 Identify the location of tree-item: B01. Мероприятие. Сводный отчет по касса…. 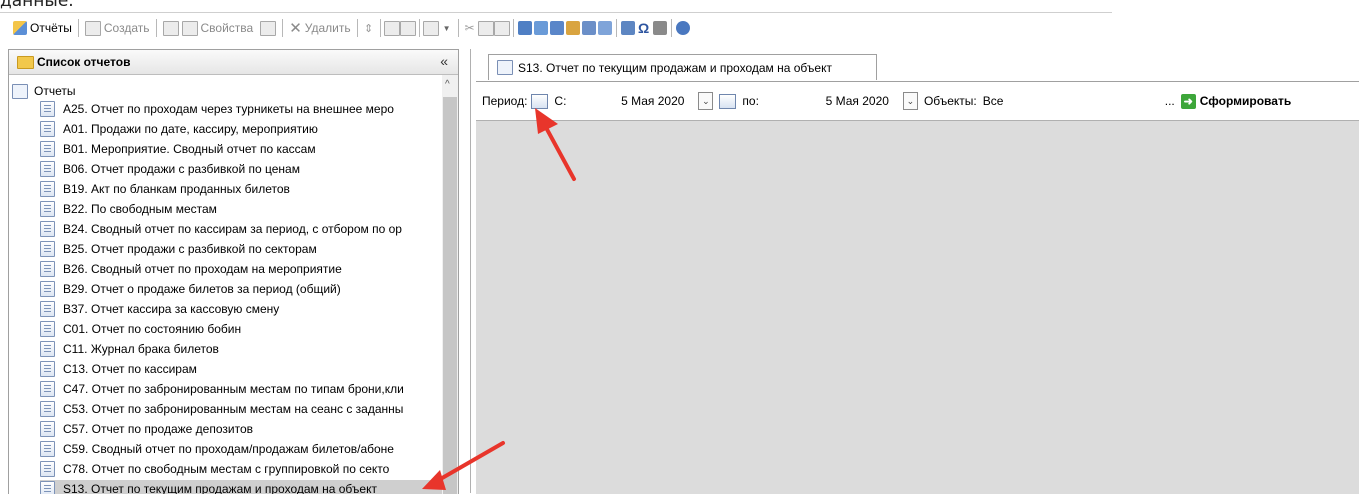
(241, 149).